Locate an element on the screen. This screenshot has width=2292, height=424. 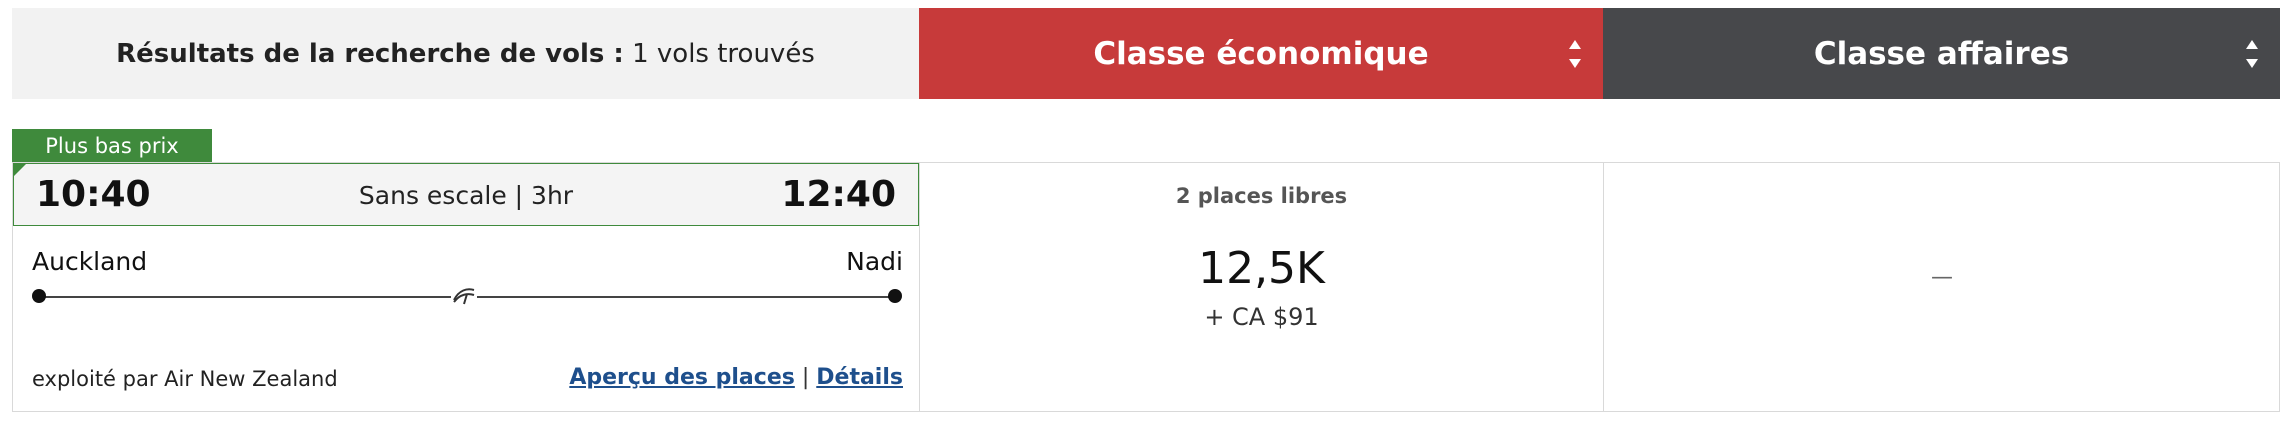
seat-preview-link: Aperçu des places is located at coordinates (682, 377).